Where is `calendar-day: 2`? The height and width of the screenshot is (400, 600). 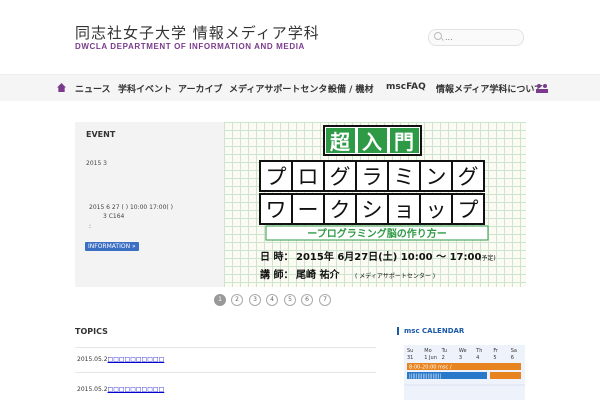
calendar-day: 2 is located at coordinates (443, 358).